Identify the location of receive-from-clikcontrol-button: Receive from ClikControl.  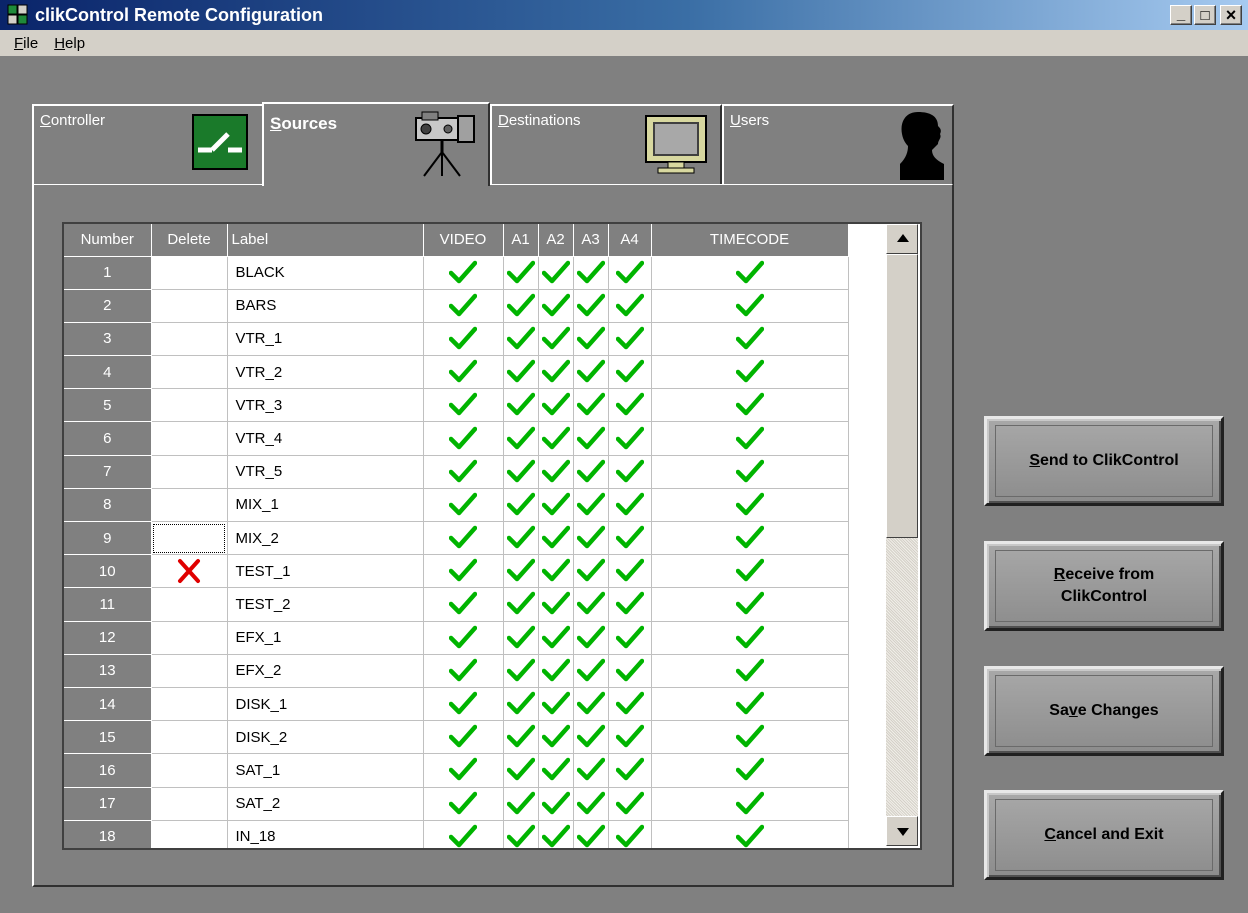
(1104, 586).